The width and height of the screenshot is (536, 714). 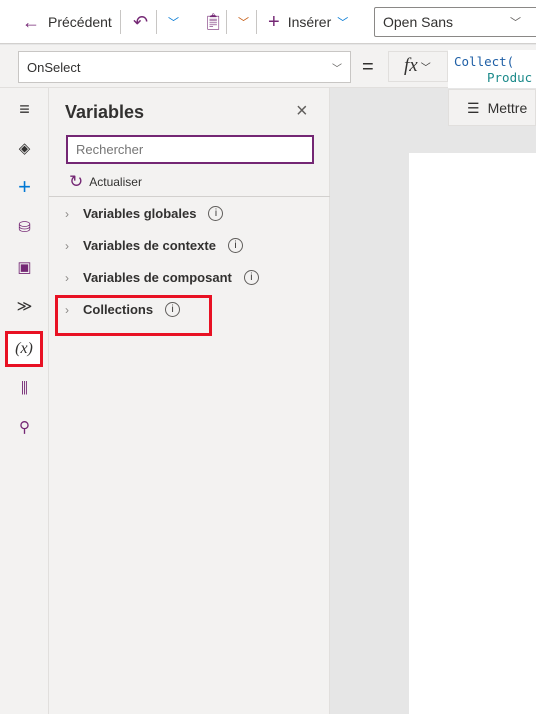 I want to click on back-button: ← Précédent, so click(x=67, y=22).